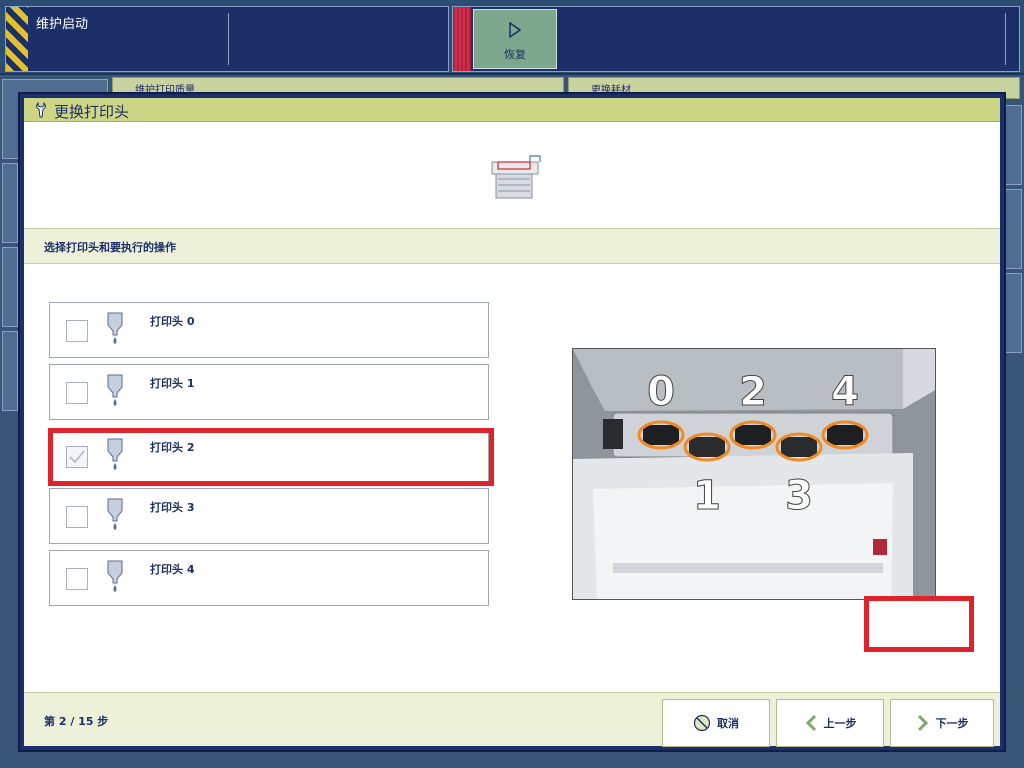  What do you see at coordinates (512, 246) in the screenshot?
I see `instruction-bar: 选择打印头和要执行的操作` at bounding box center [512, 246].